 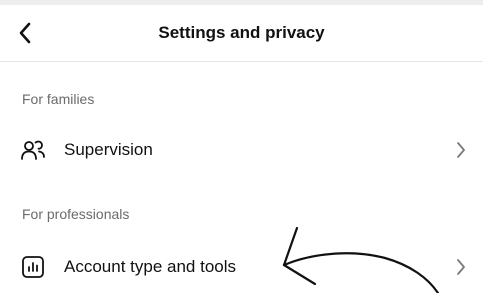 I want to click on section-label-families: For families, so click(x=58, y=99).